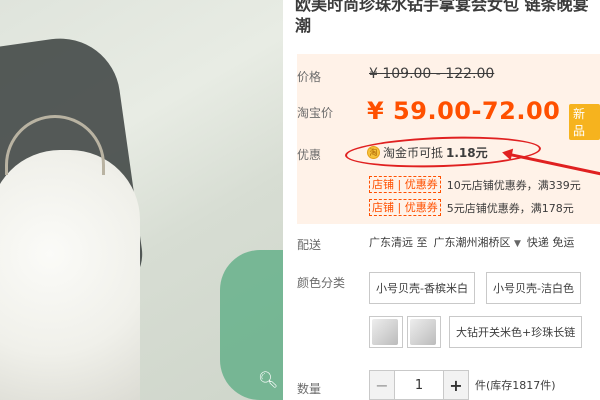 The image size is (600, 400). Describe the element at coordinates (398, 242) in the screenshot. I see `ship-from: 广东清远 至` at that location.